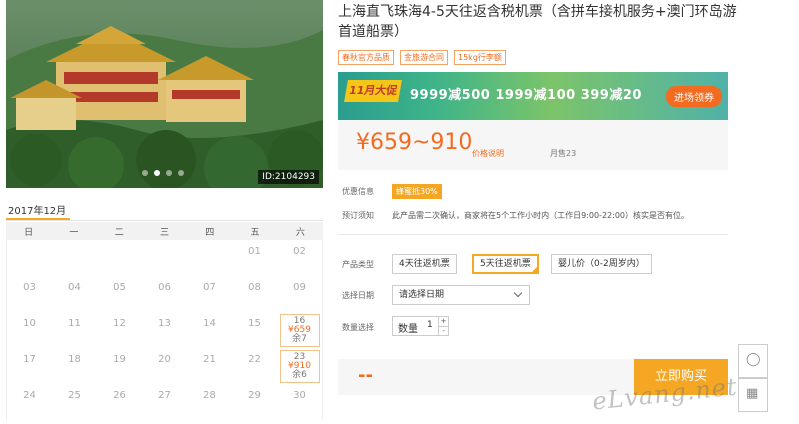  I want to click on promo-label: 优惠信息, so click(358, 191).